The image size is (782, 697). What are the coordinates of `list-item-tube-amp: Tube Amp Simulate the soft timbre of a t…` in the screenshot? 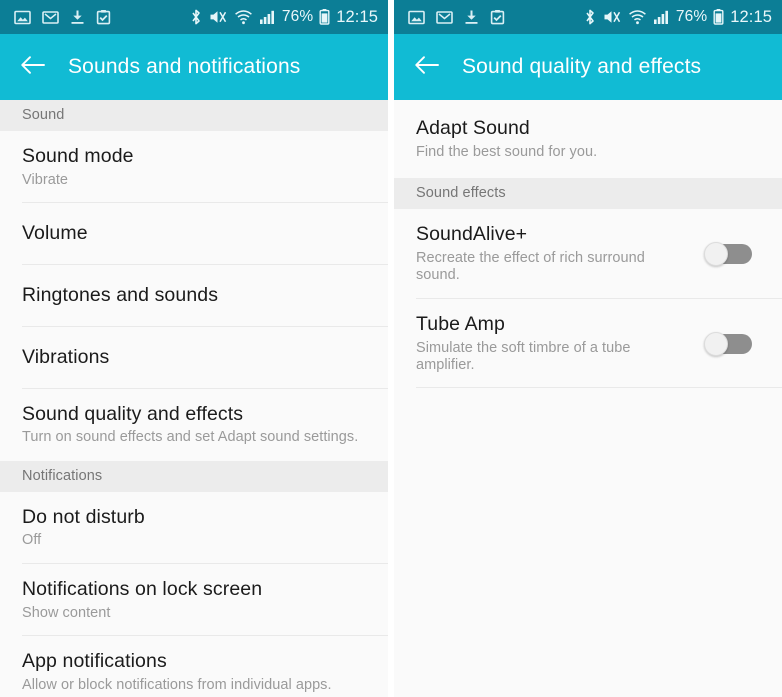 It's located at (588, 343).